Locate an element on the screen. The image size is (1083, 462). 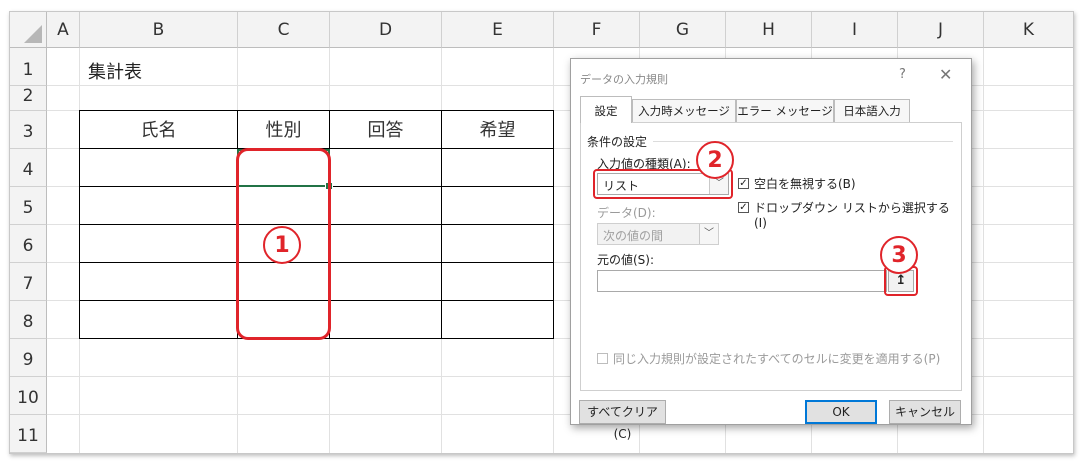
row-header-2: 2 is located at coordinates (28, 98).